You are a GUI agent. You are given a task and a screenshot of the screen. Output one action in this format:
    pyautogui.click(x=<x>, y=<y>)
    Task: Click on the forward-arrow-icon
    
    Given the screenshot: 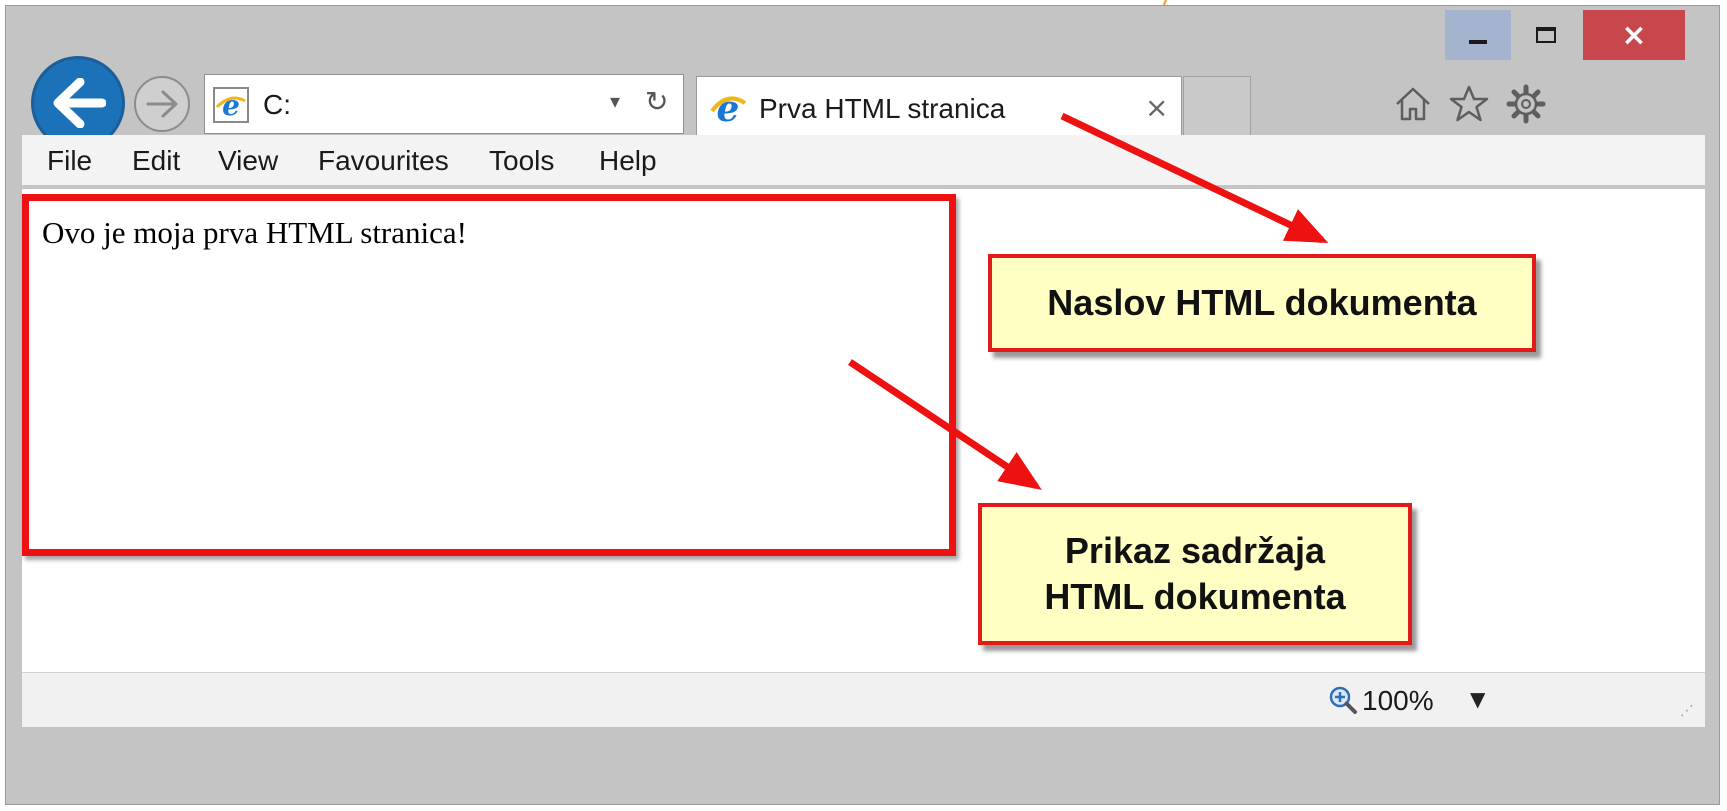 What is the action you would take?
    pyautogui.click(x=162, y=104)
    